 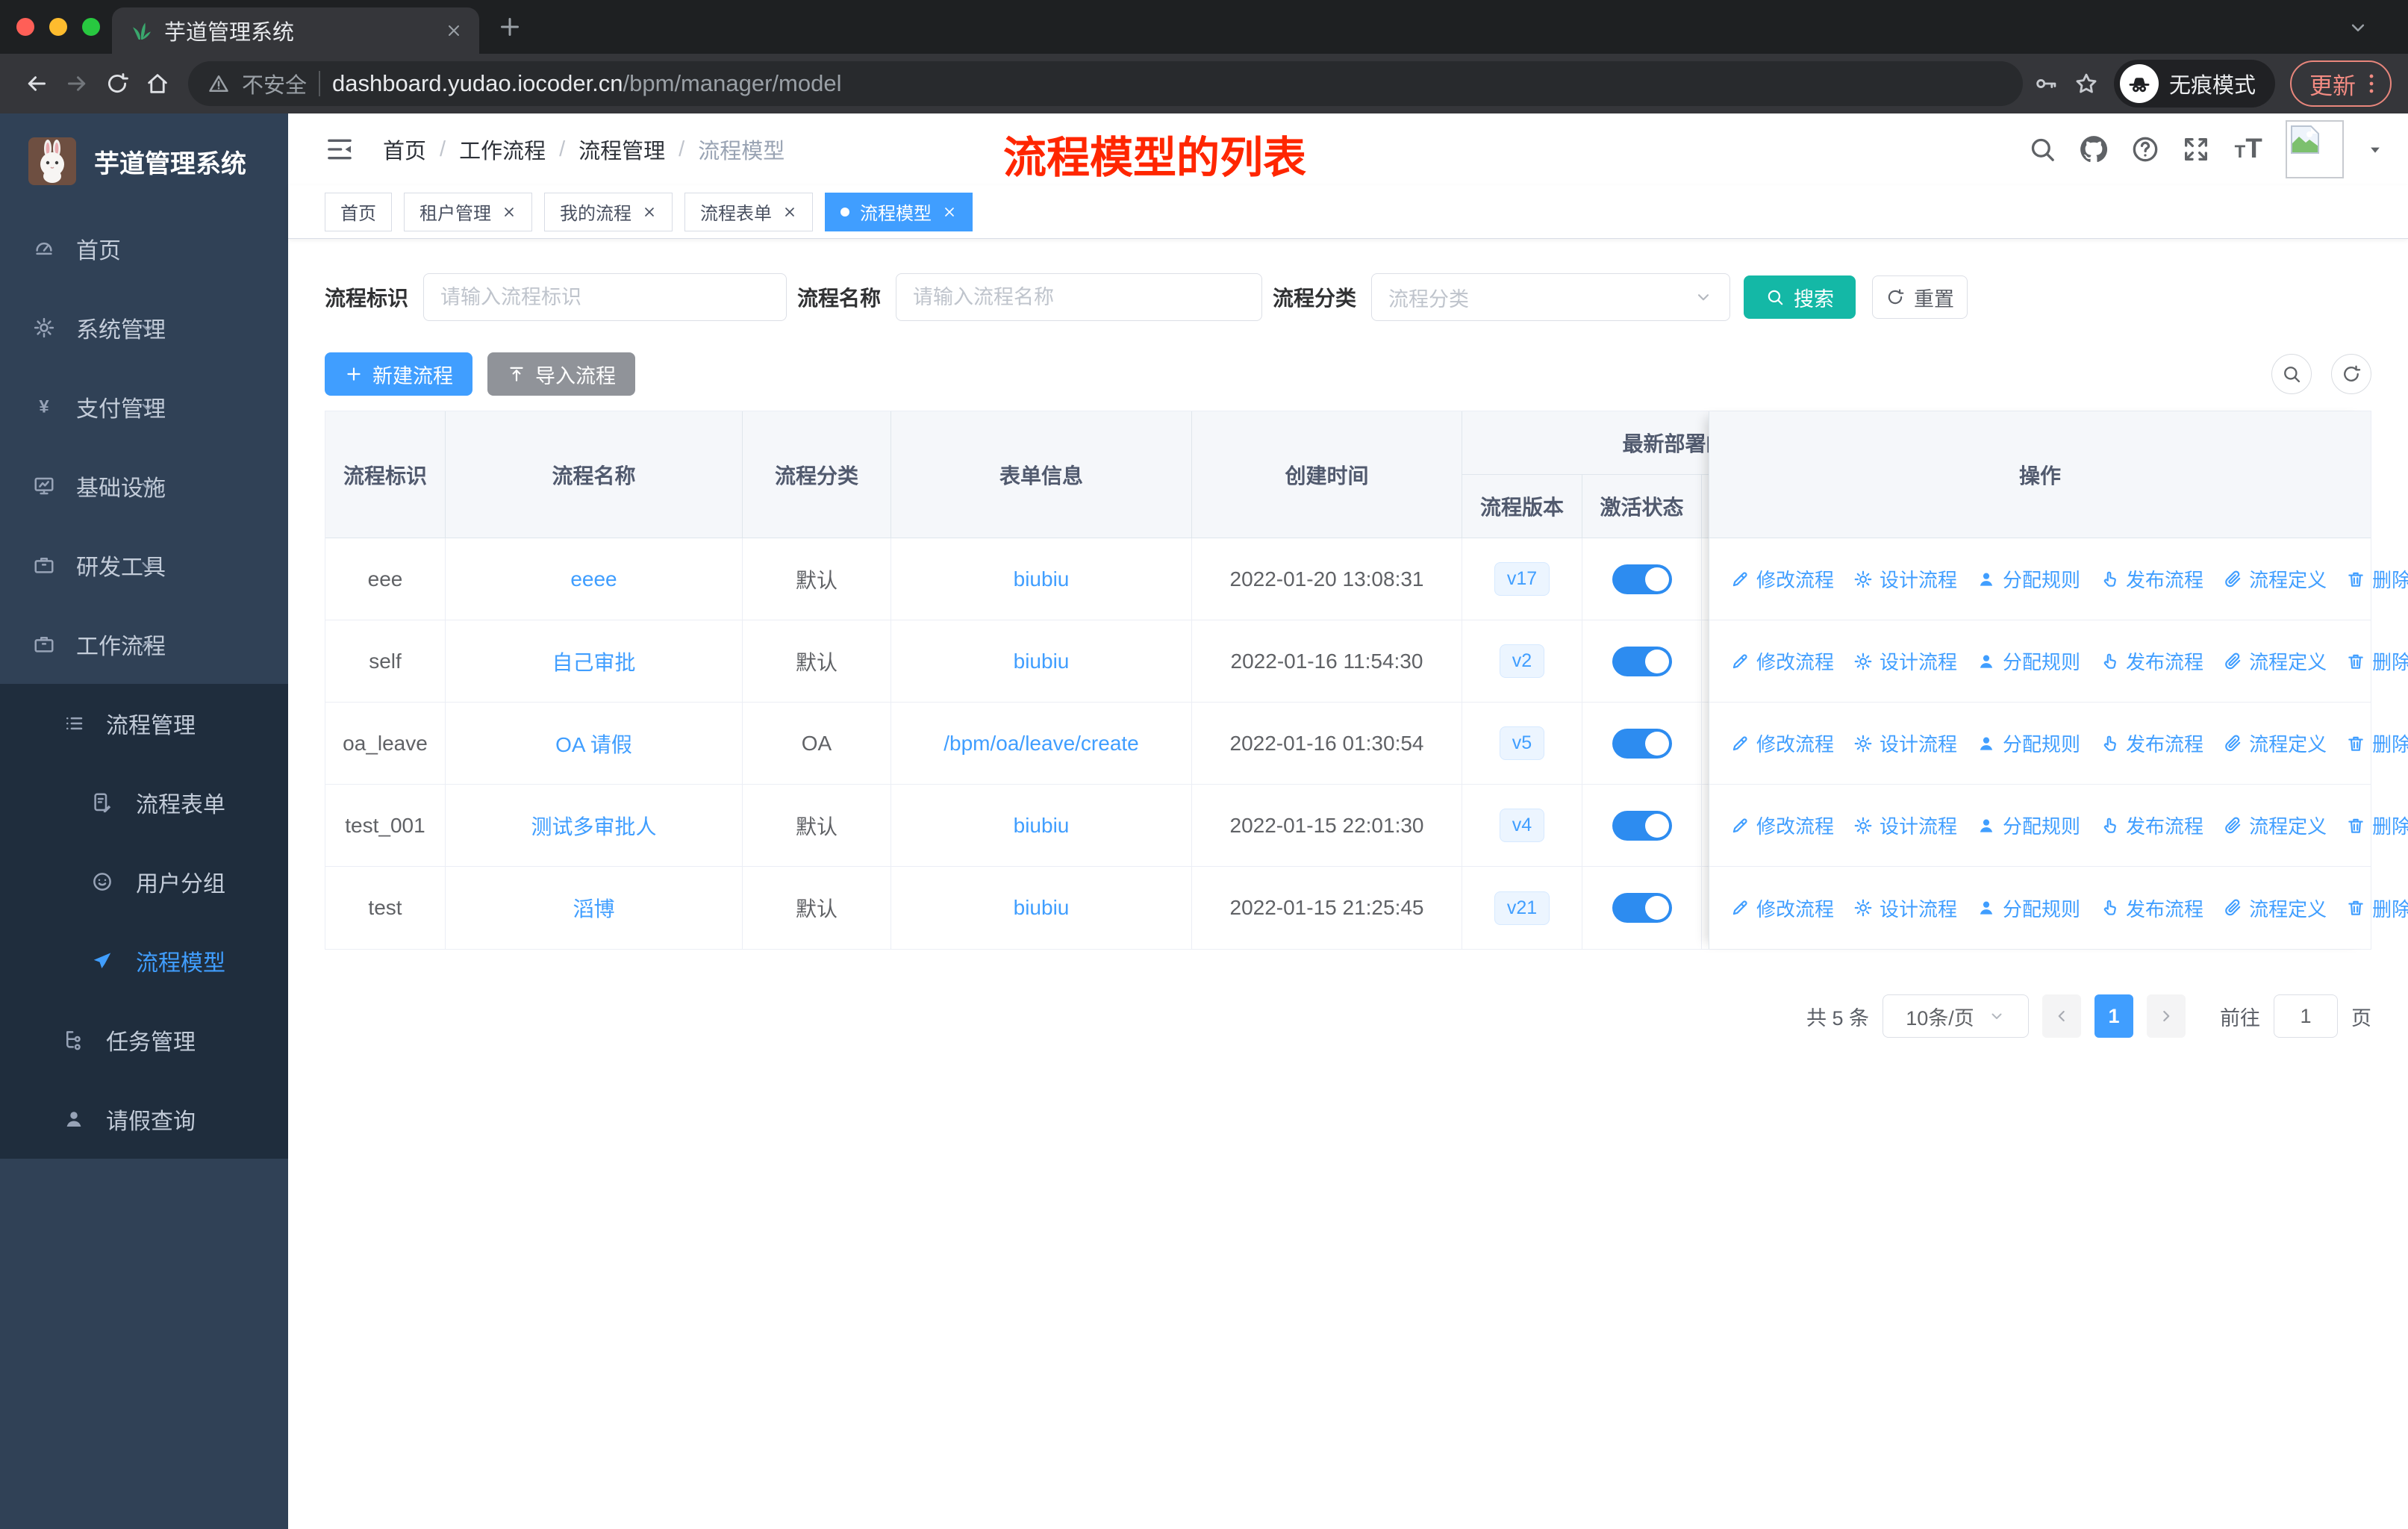 I want to click on cell-name-link: 滔博, so click(x=593, y=908).